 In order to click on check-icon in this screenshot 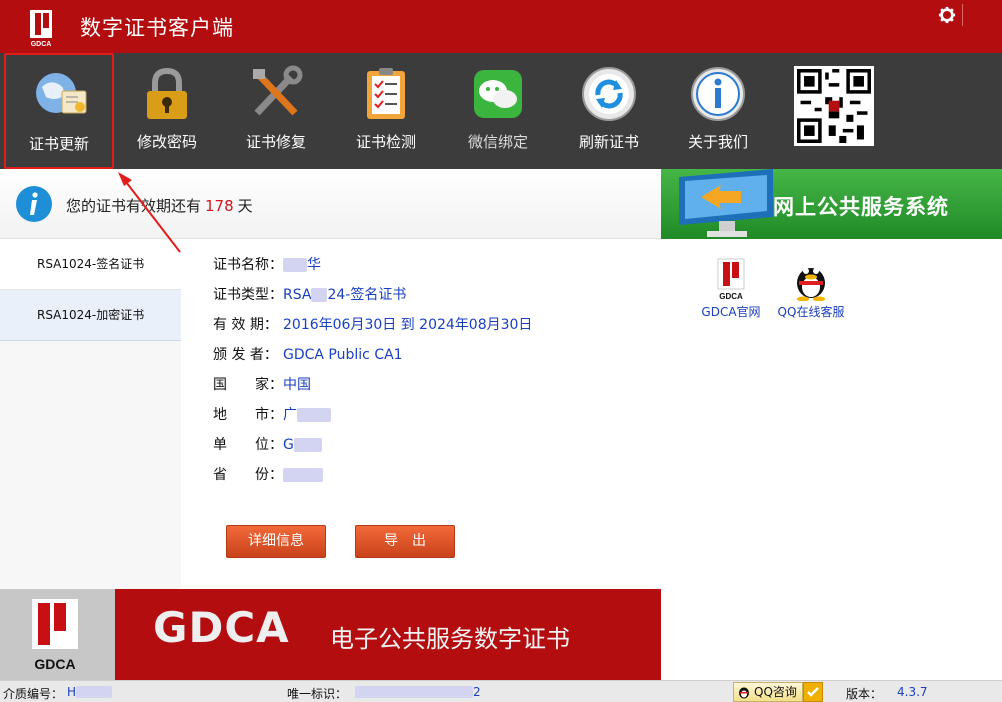, I will do `click(813, 692)`.